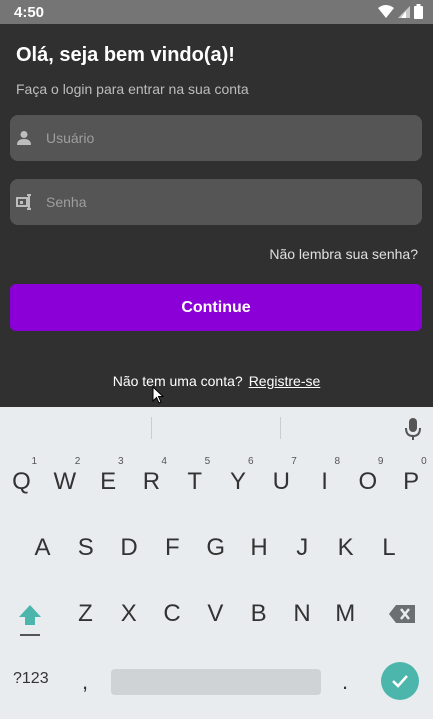  What do you see at coordinates (29, 12) in the screenshot?
I see `status-time: 4:50` at bounding box center [29, 12].